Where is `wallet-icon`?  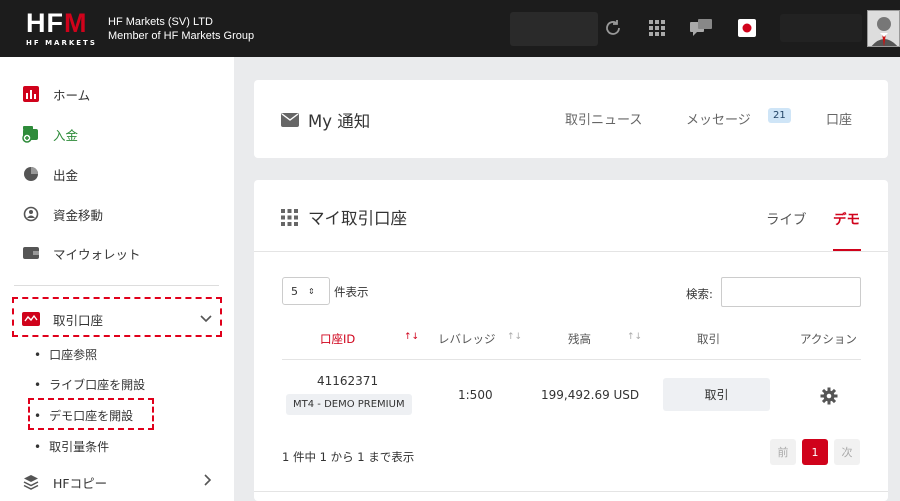
wallet-icon is located at coordinates (31, 253).